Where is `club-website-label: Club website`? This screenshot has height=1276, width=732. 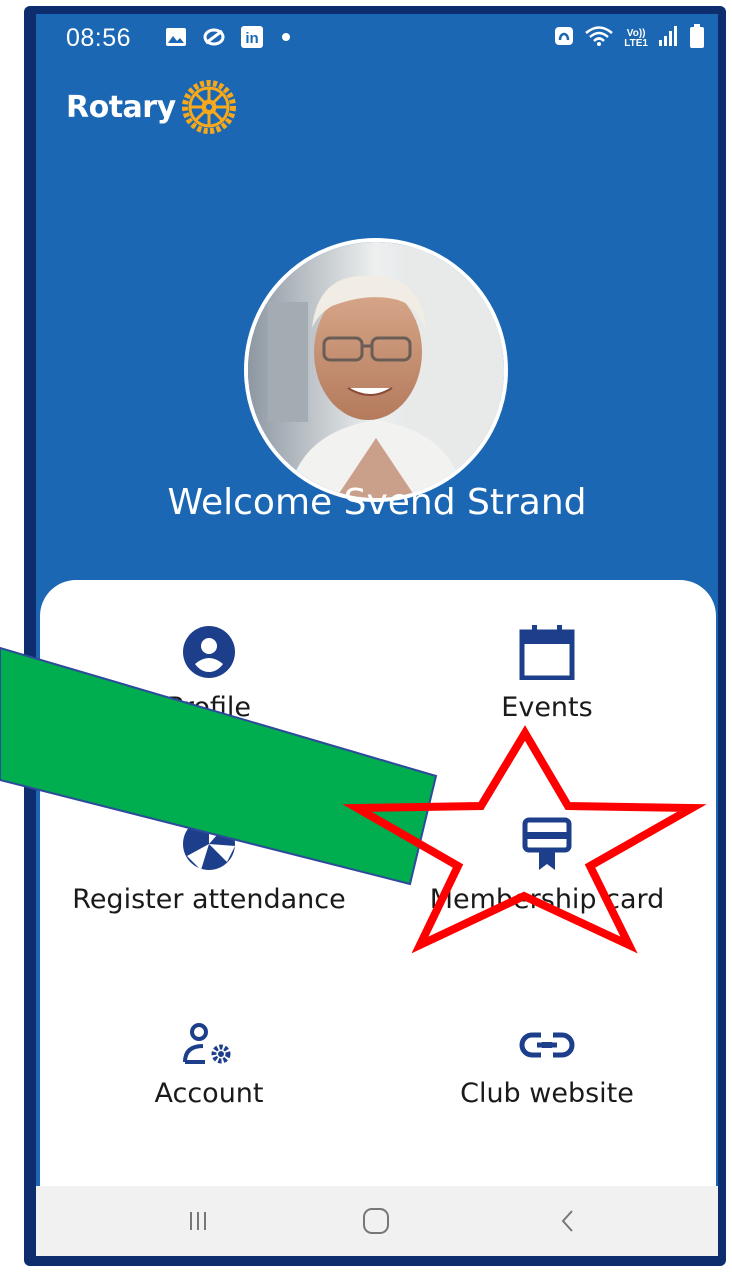
club-website-label: Club website is located at coordinates (547, 1093).